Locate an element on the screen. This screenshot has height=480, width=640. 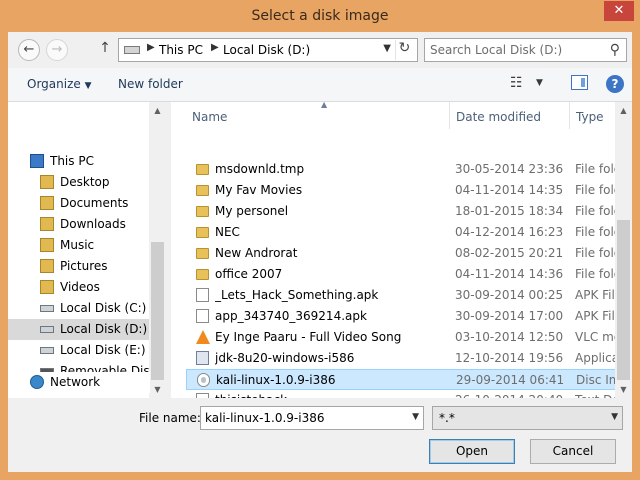
sidebar-item-this-pc: This PC is located at coordinates (79, 161).